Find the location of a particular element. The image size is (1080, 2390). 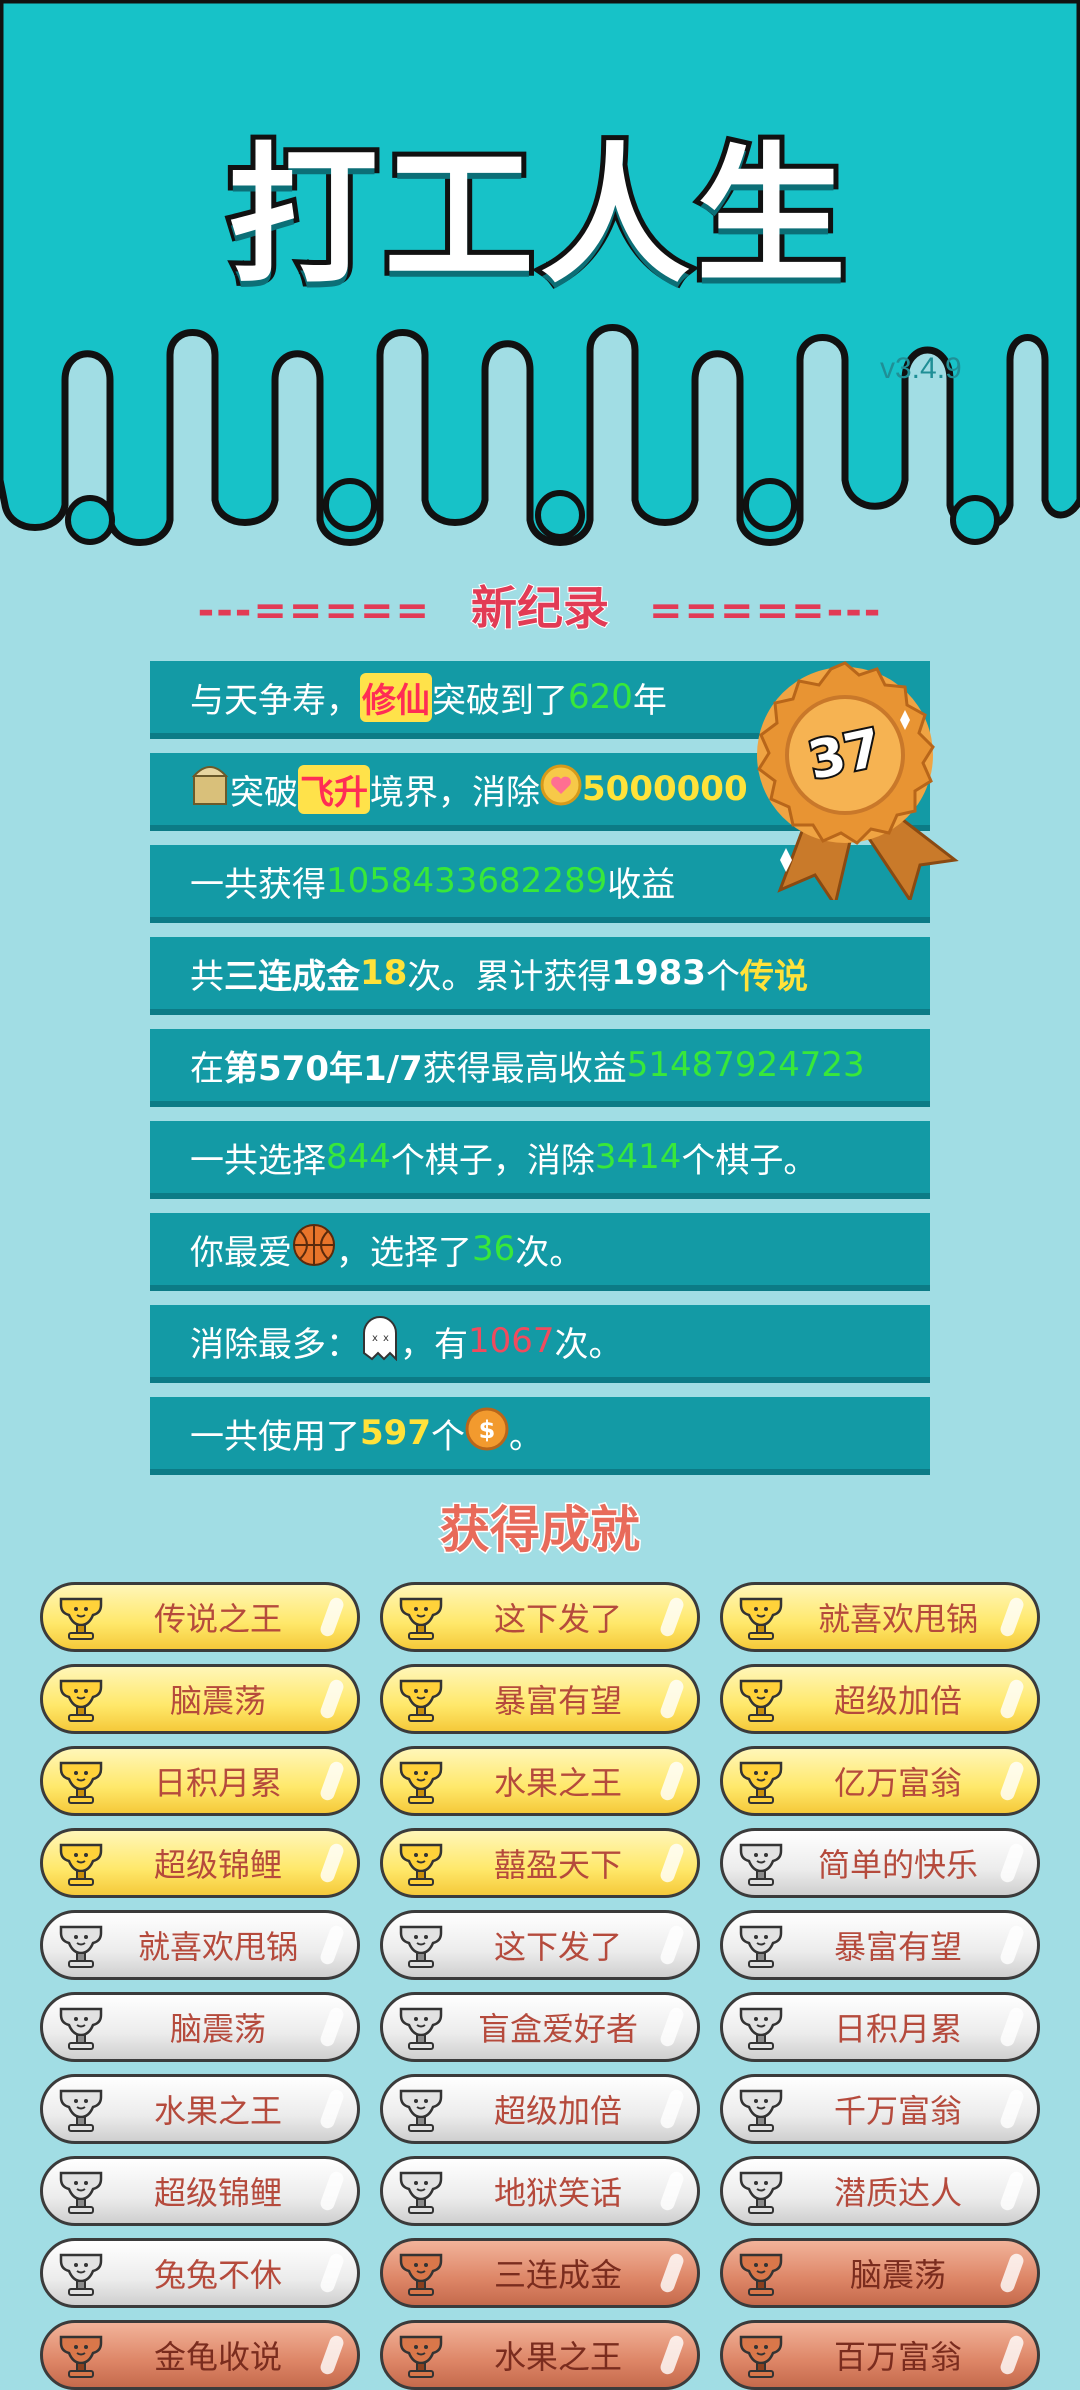

record-text: 消除最多： is located at coordinates (275, 1344).